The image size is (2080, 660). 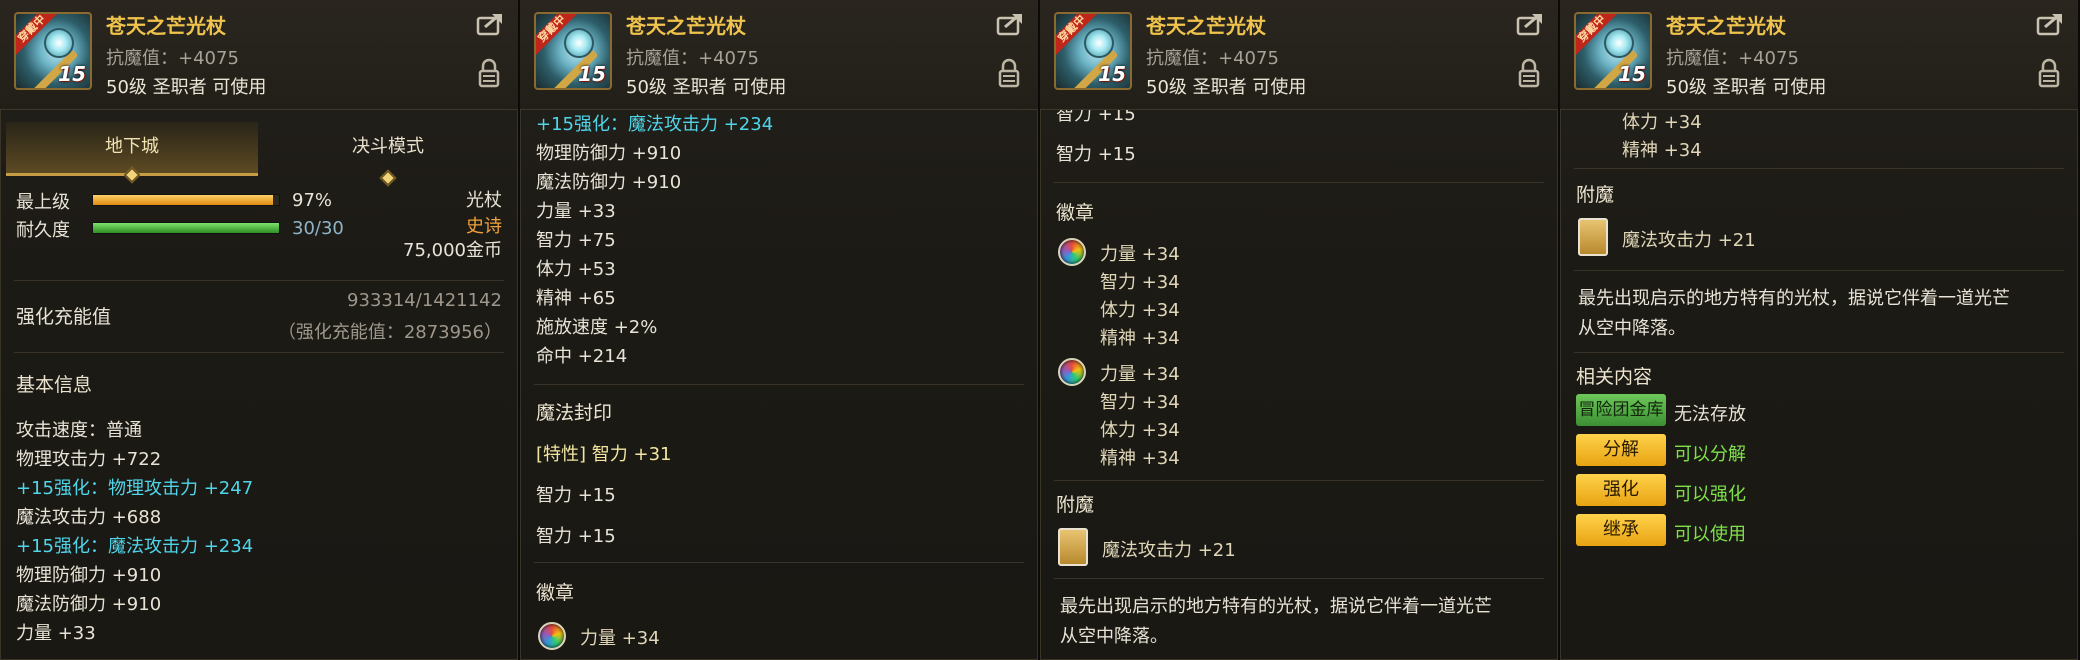 I want to click on stat-line: 施放速度 +2%, so click(x=597, y=327).